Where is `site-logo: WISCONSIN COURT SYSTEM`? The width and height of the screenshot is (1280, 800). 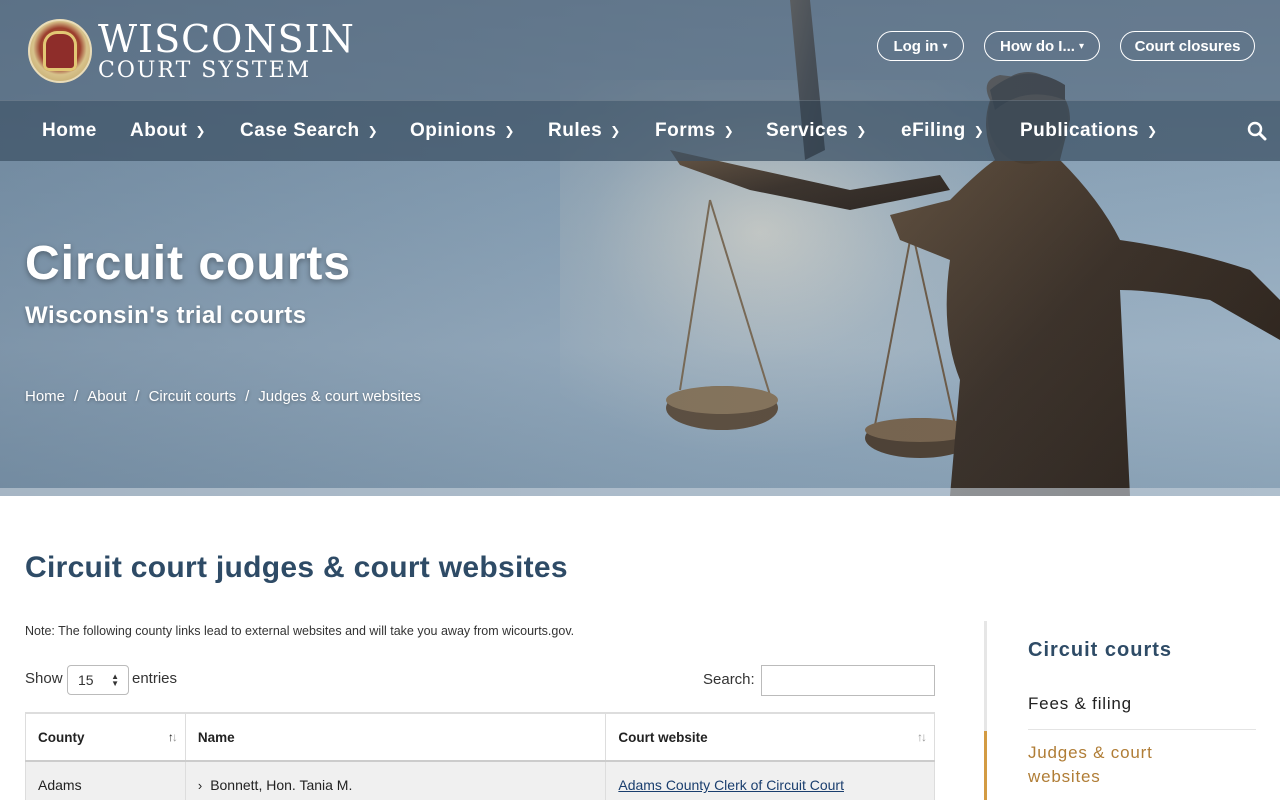
site-logo: WISCONSIN COURT SYSTEM is located at coordinates (191, 51).